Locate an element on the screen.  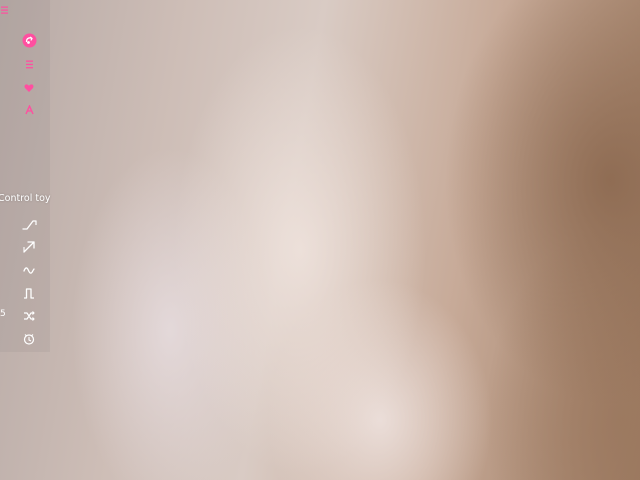
earthquake-icon is located at coordinates (29, 339).